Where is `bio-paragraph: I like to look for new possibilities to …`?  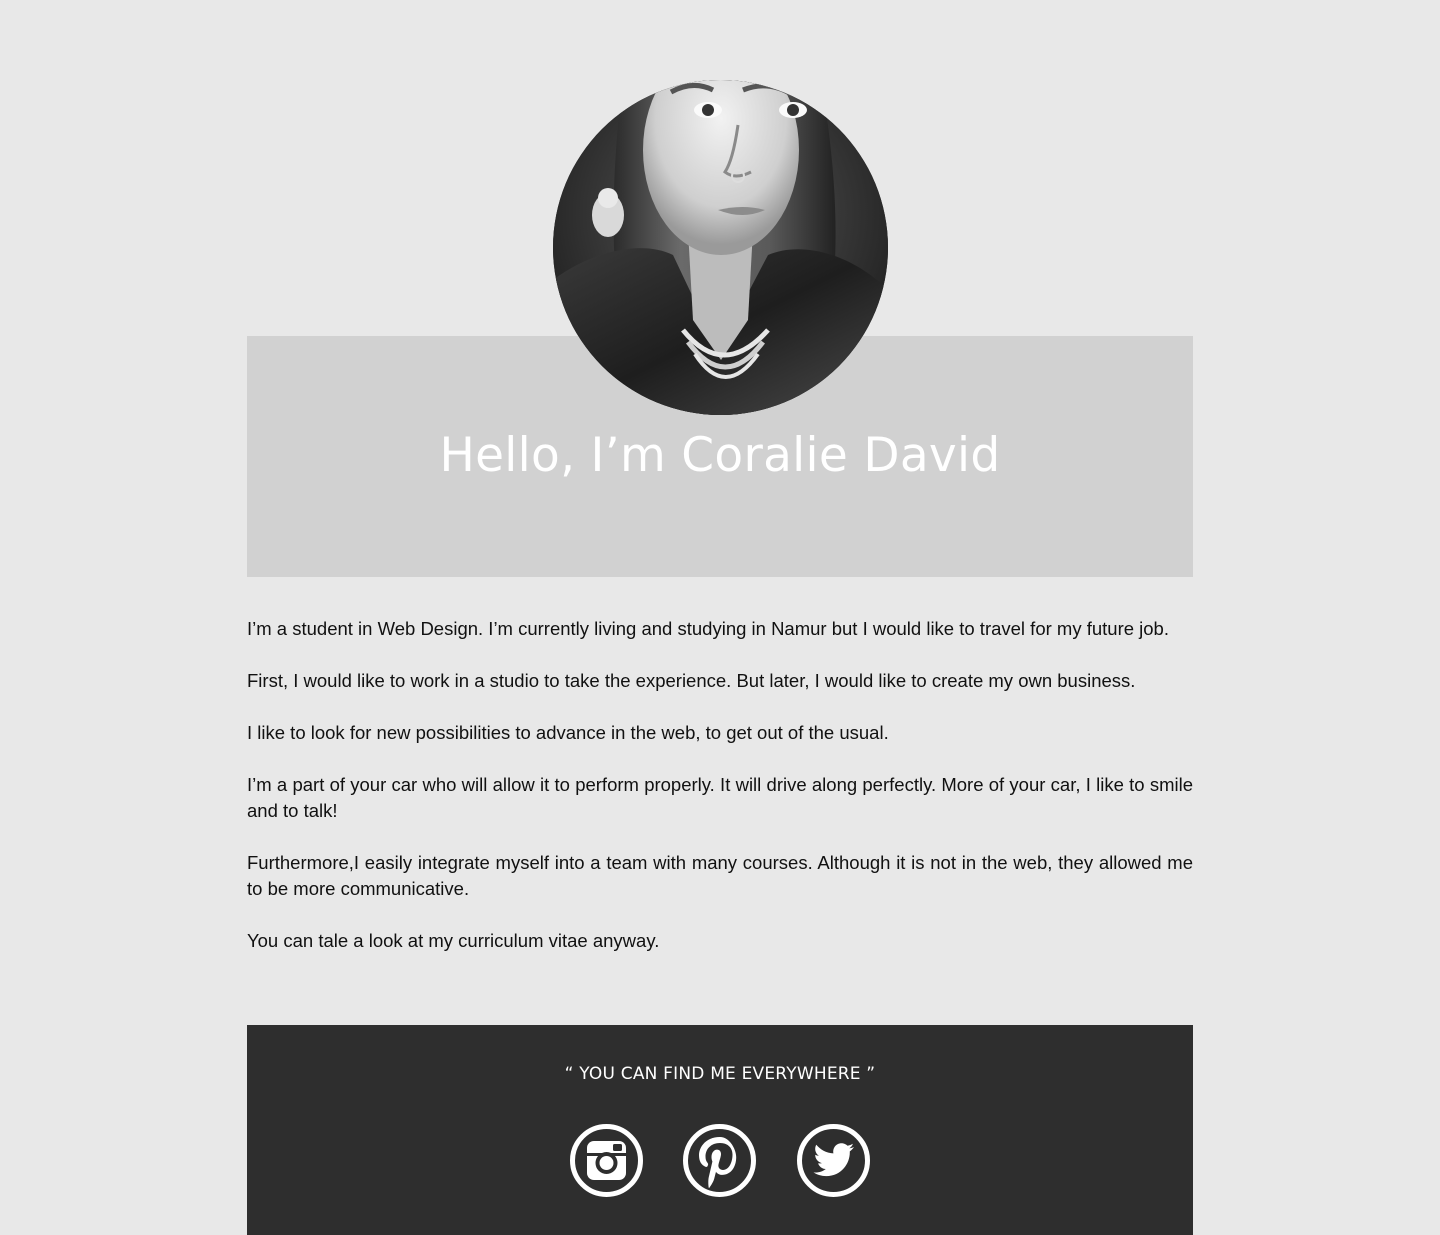
bio-paragraph: I like to look for new possibilities to … is located at coordinates (568, 732).